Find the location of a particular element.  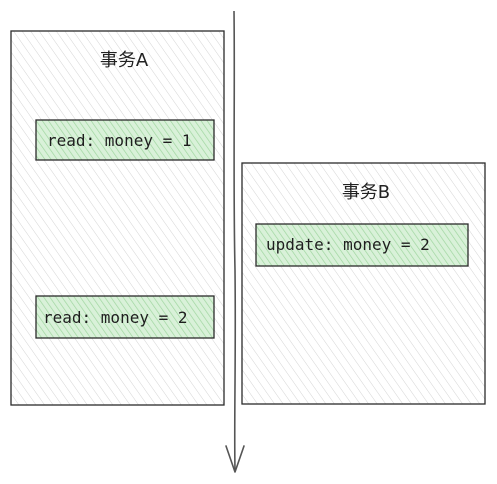

transaction-a-operation: read: money = 1 is located at coordinates (125, 140).